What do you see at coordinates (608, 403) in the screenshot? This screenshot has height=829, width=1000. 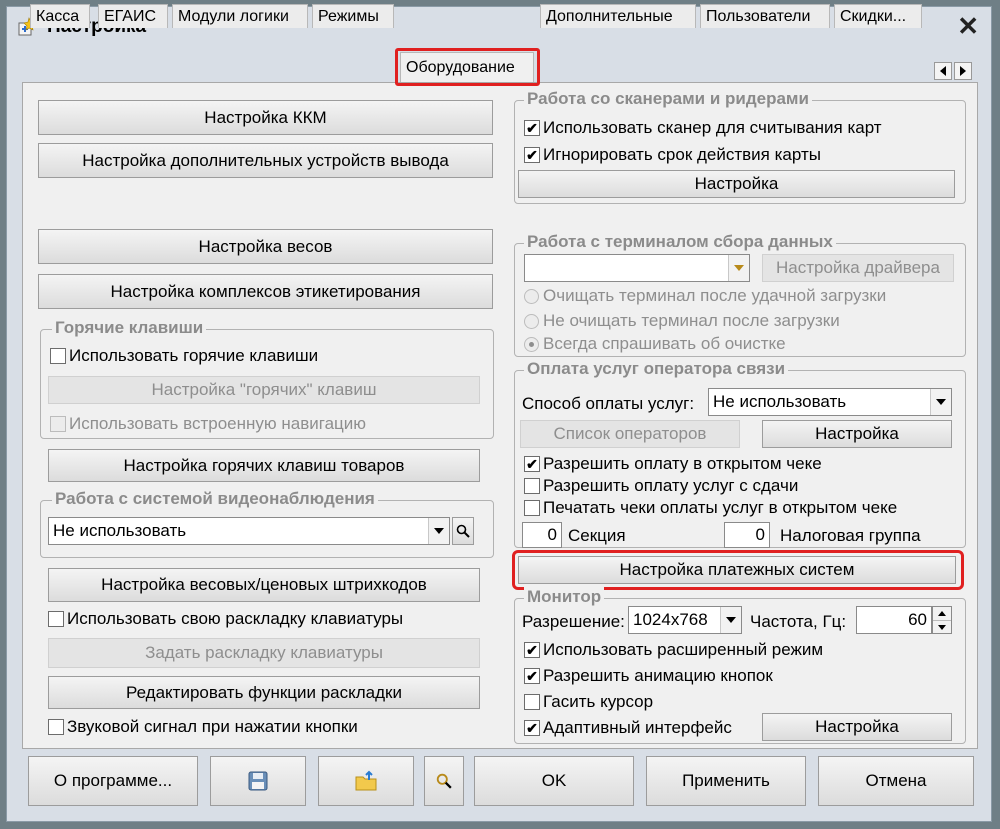 I see `payment-method-label: Способ оплаты услуг:` at bounding box center [608, 403].